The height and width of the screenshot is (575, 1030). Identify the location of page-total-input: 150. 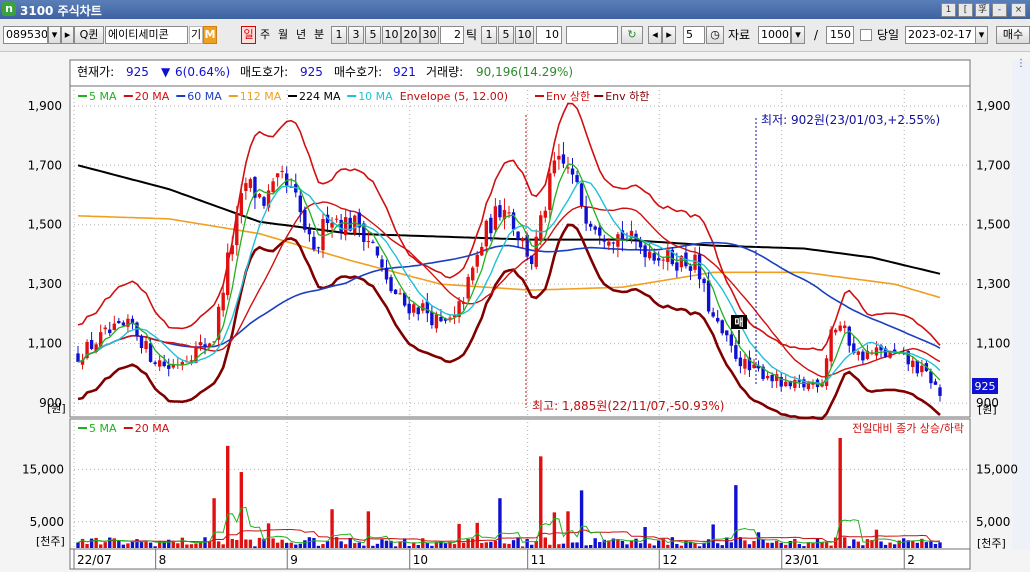
(840, 35).